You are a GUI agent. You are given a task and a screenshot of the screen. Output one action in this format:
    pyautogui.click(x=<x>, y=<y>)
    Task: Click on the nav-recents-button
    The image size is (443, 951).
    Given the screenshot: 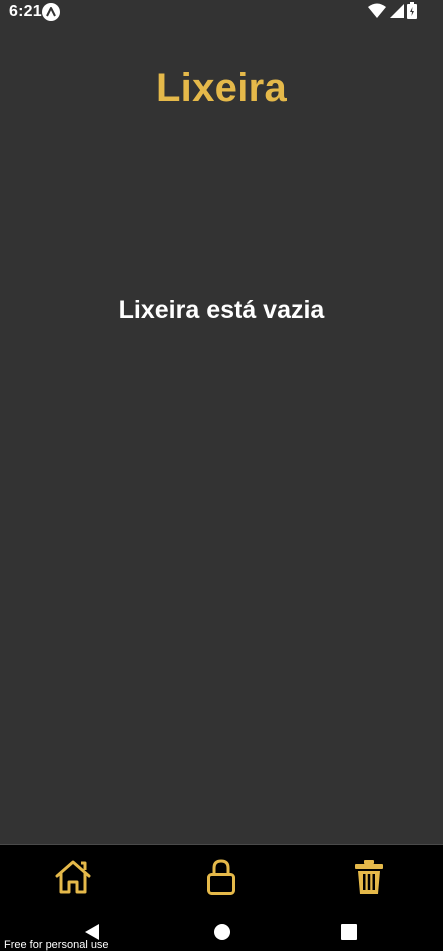 What is the action you would take?
    pyautogui.click(x=349, y=934)
    